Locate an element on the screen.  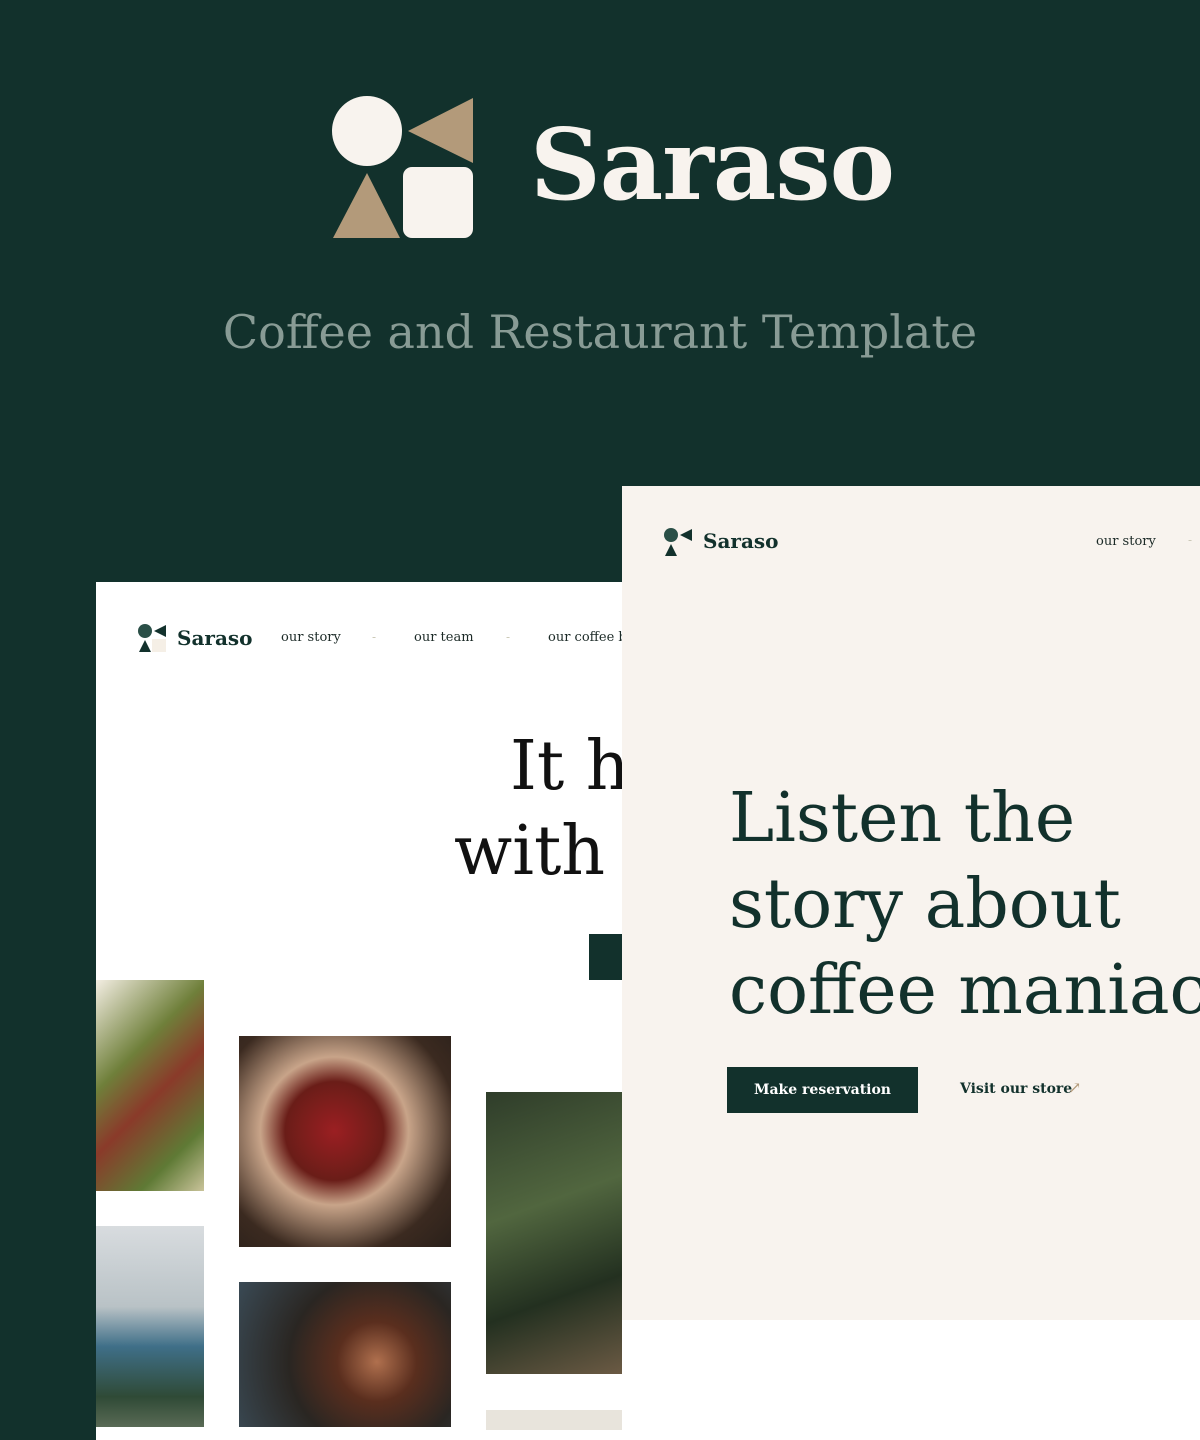
brand-title: Saraso is located at coordinates (712, 165).